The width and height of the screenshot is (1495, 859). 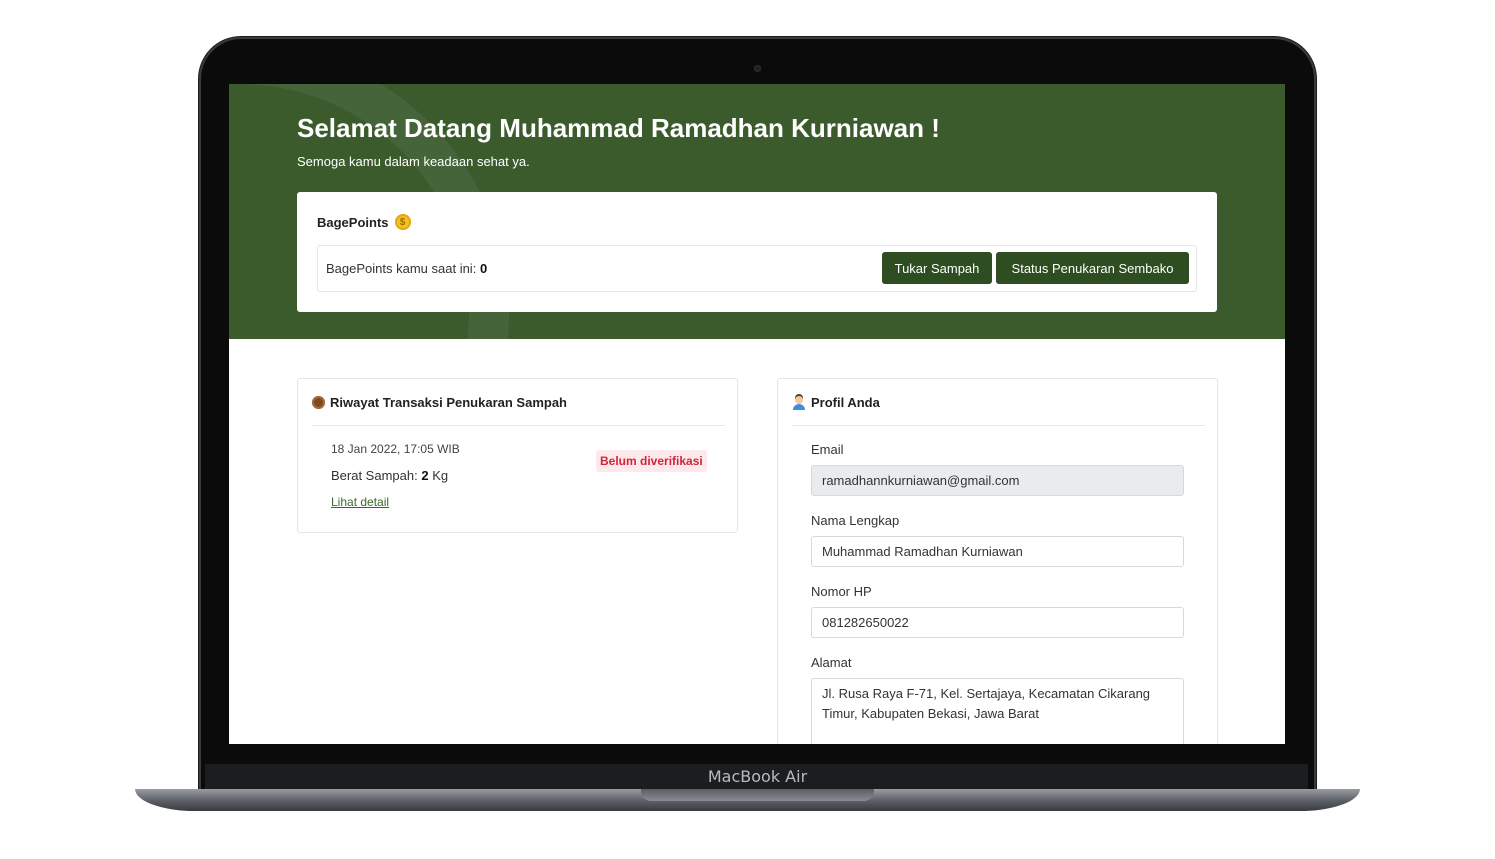 What do you see at coordinates (841, 591) in the screenshot?
I see `phone-label: Nomor HP` at bounding box center [841, 591].